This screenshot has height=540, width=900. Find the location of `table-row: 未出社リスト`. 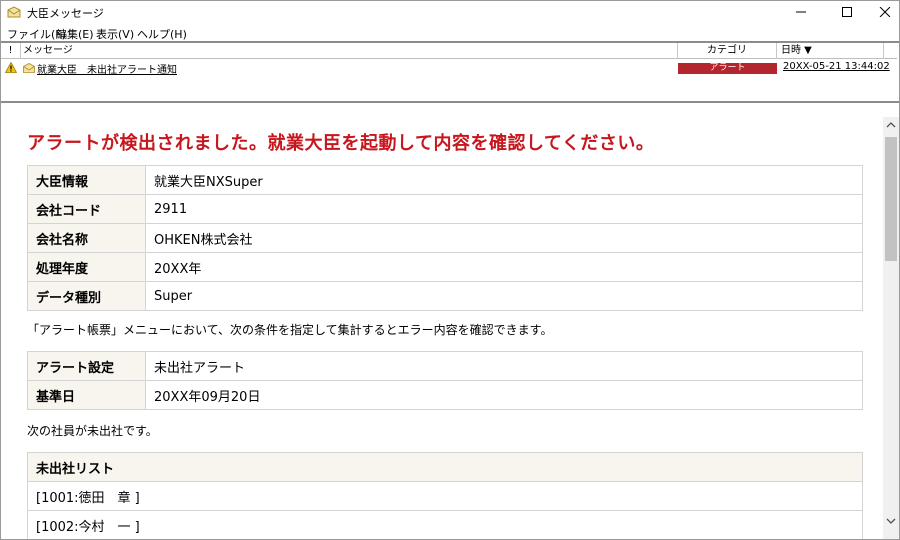

table-row: 未出社リスト is located at coordinates (445, 467).